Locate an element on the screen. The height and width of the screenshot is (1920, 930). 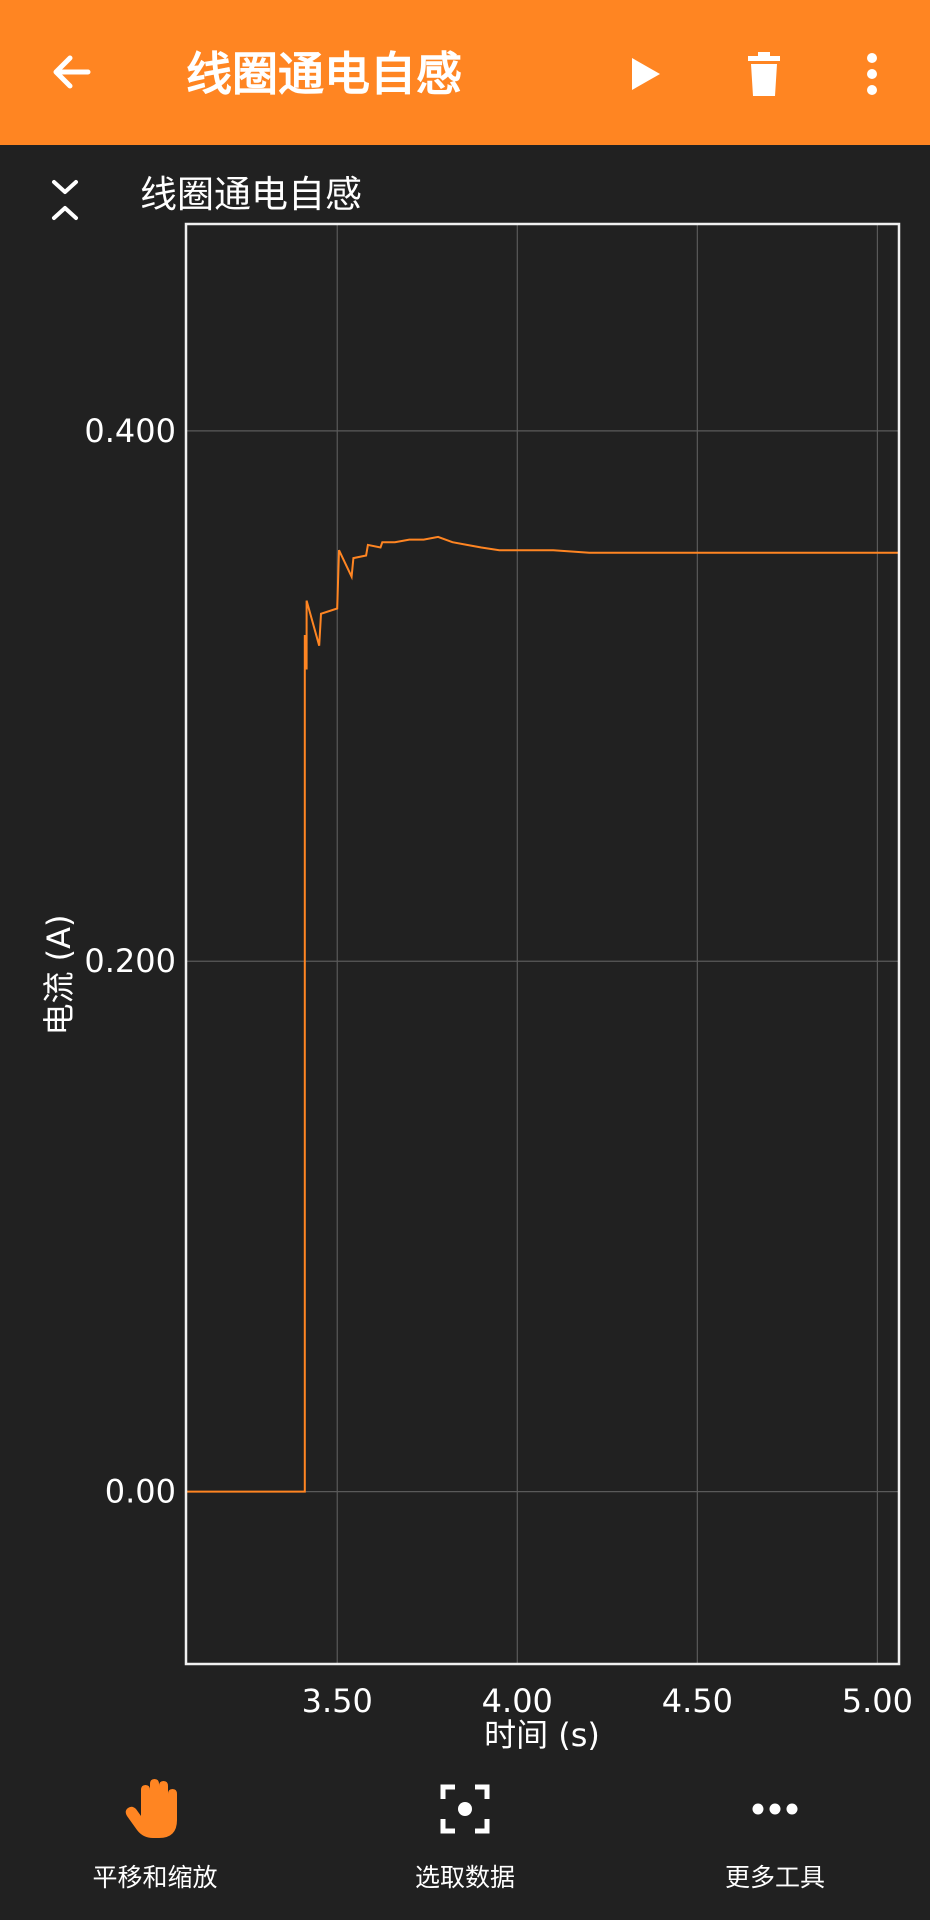
x-tick-label: 3.50 is located at coordinates (337, 1701).